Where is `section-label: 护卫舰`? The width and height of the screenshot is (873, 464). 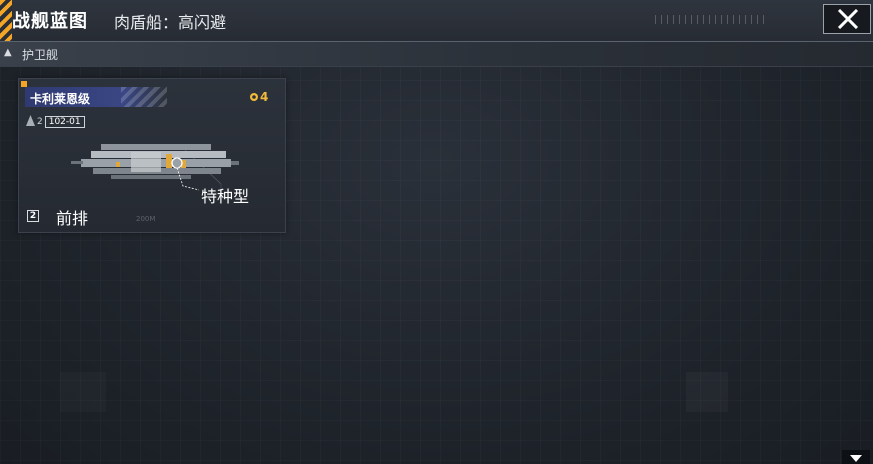 section-label: 护卫舰 is located at coordinates (40, 55).